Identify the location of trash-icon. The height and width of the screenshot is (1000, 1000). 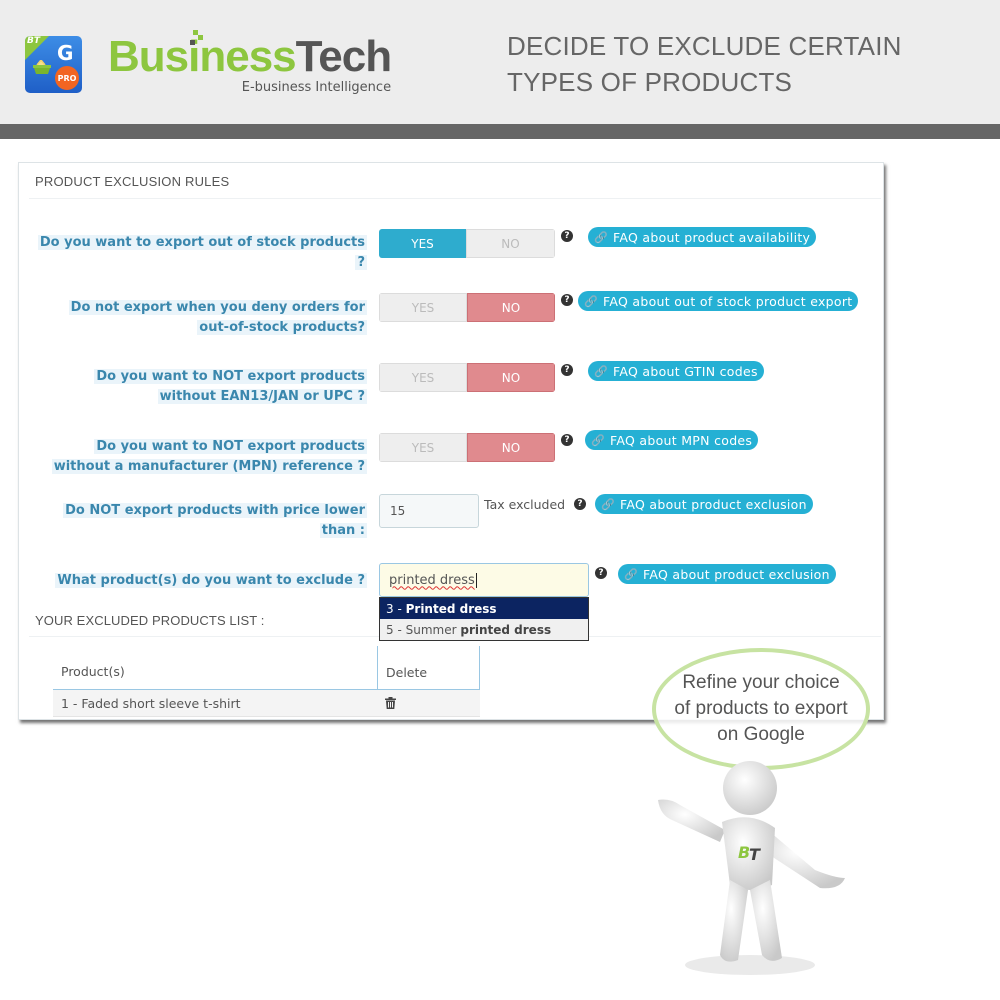
(390, 703).